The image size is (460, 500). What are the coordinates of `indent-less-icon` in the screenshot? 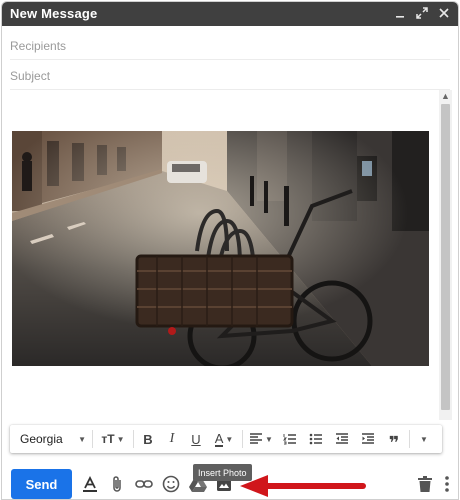 It's located at (342, 438).